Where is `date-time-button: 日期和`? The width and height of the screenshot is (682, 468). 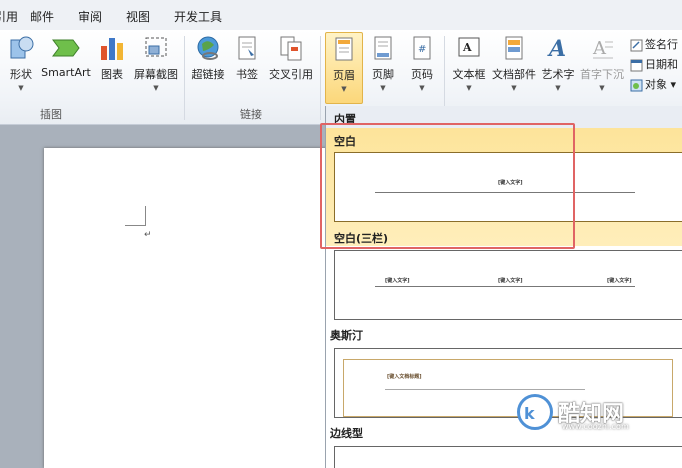
date-time-button: 日期和 is located at coordinates (654, 64).